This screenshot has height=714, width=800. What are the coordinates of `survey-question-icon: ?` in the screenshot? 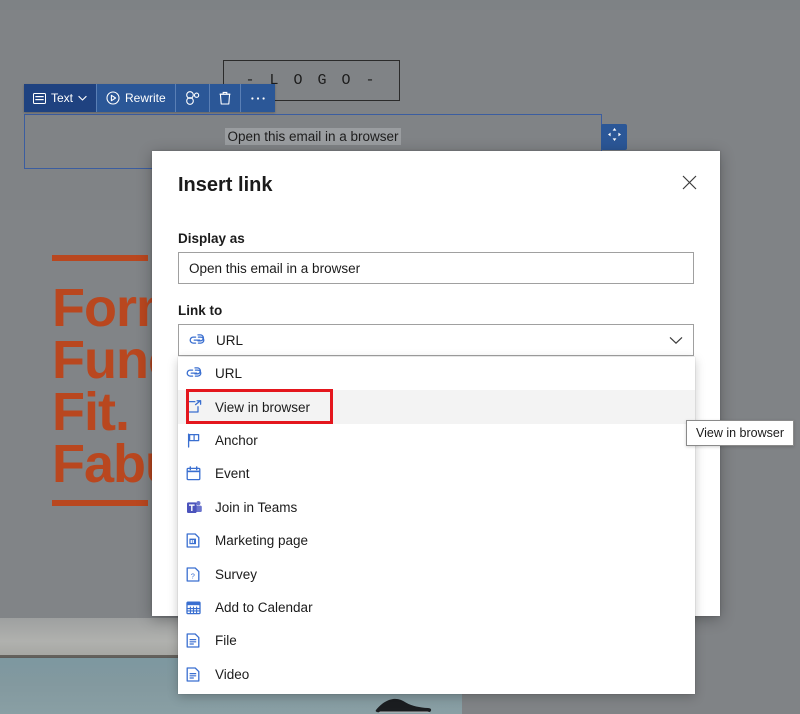 It's located at (196, 574).